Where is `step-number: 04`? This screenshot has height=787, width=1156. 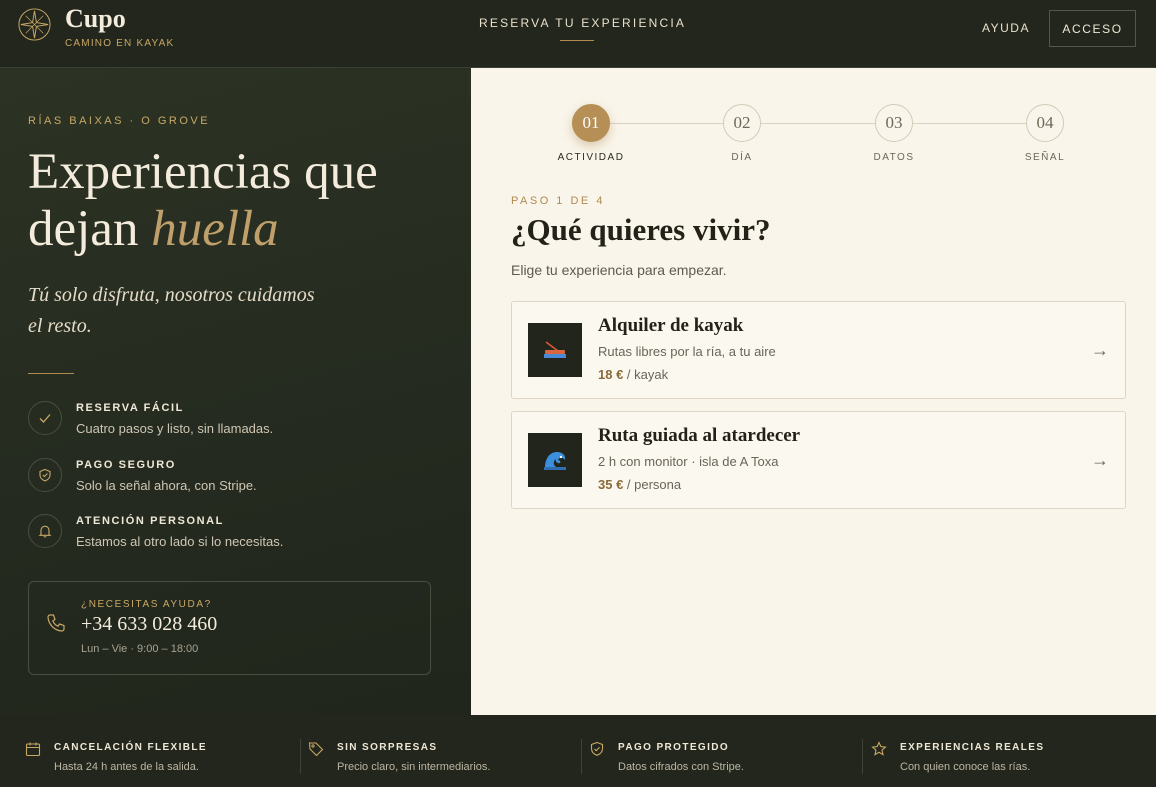 step-number: 04 is located at coordinates (1045, 123).